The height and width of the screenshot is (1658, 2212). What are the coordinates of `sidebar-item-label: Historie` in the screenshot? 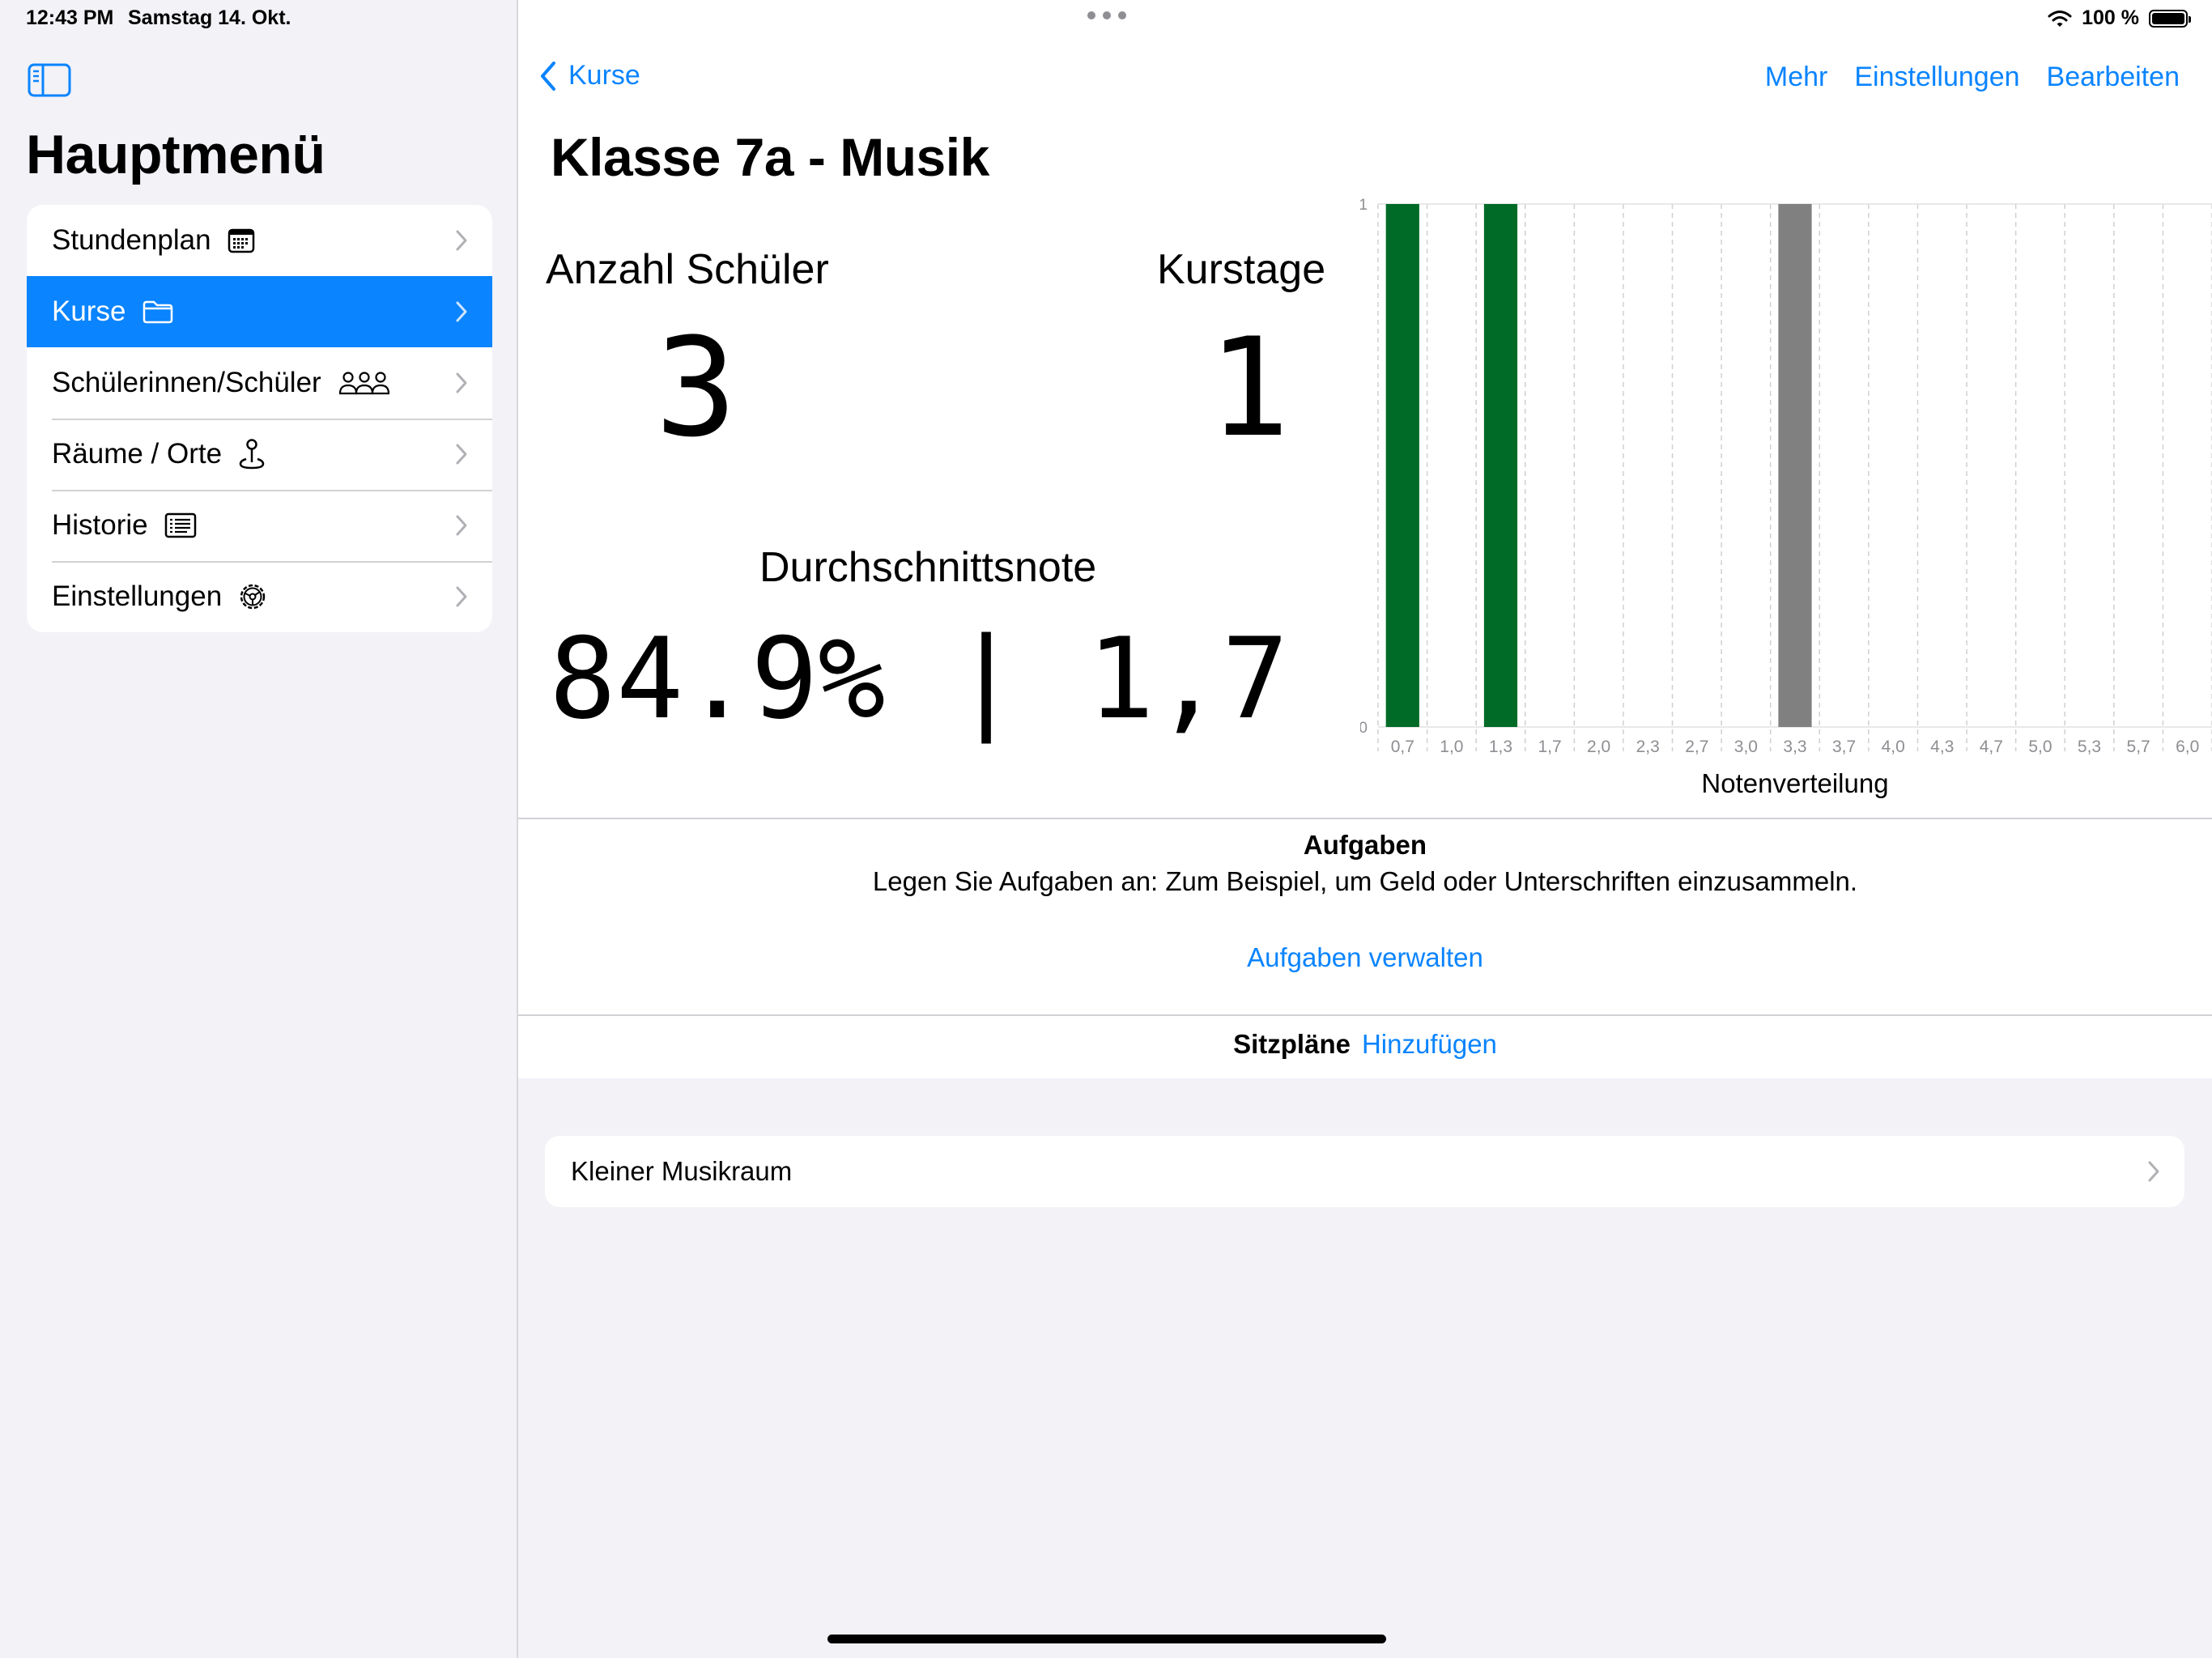 It's located at (100, 525).